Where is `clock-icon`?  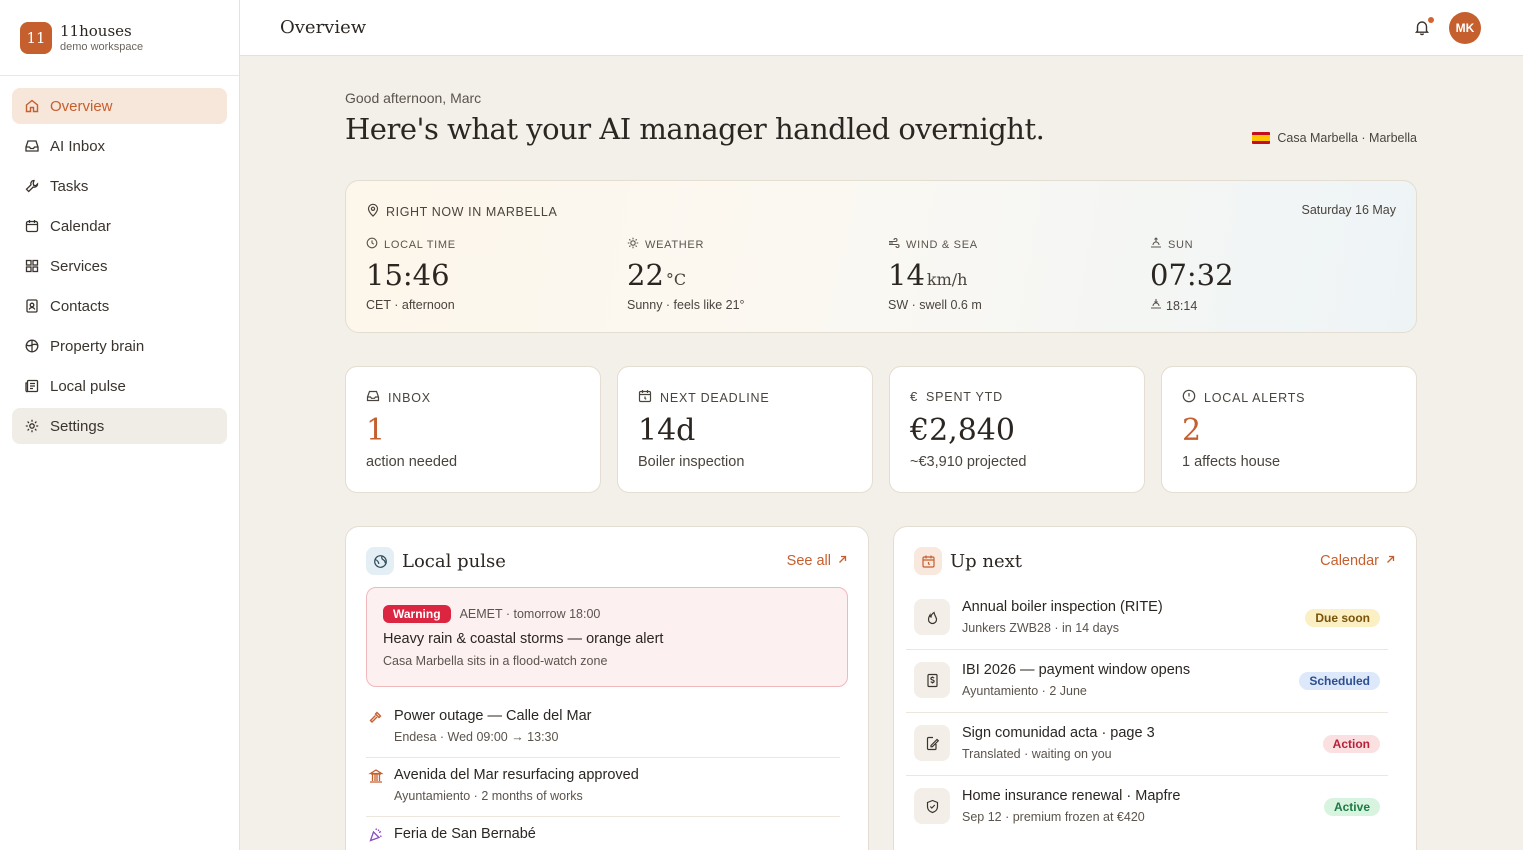
clock-icon is located at coordinates (375, 244).